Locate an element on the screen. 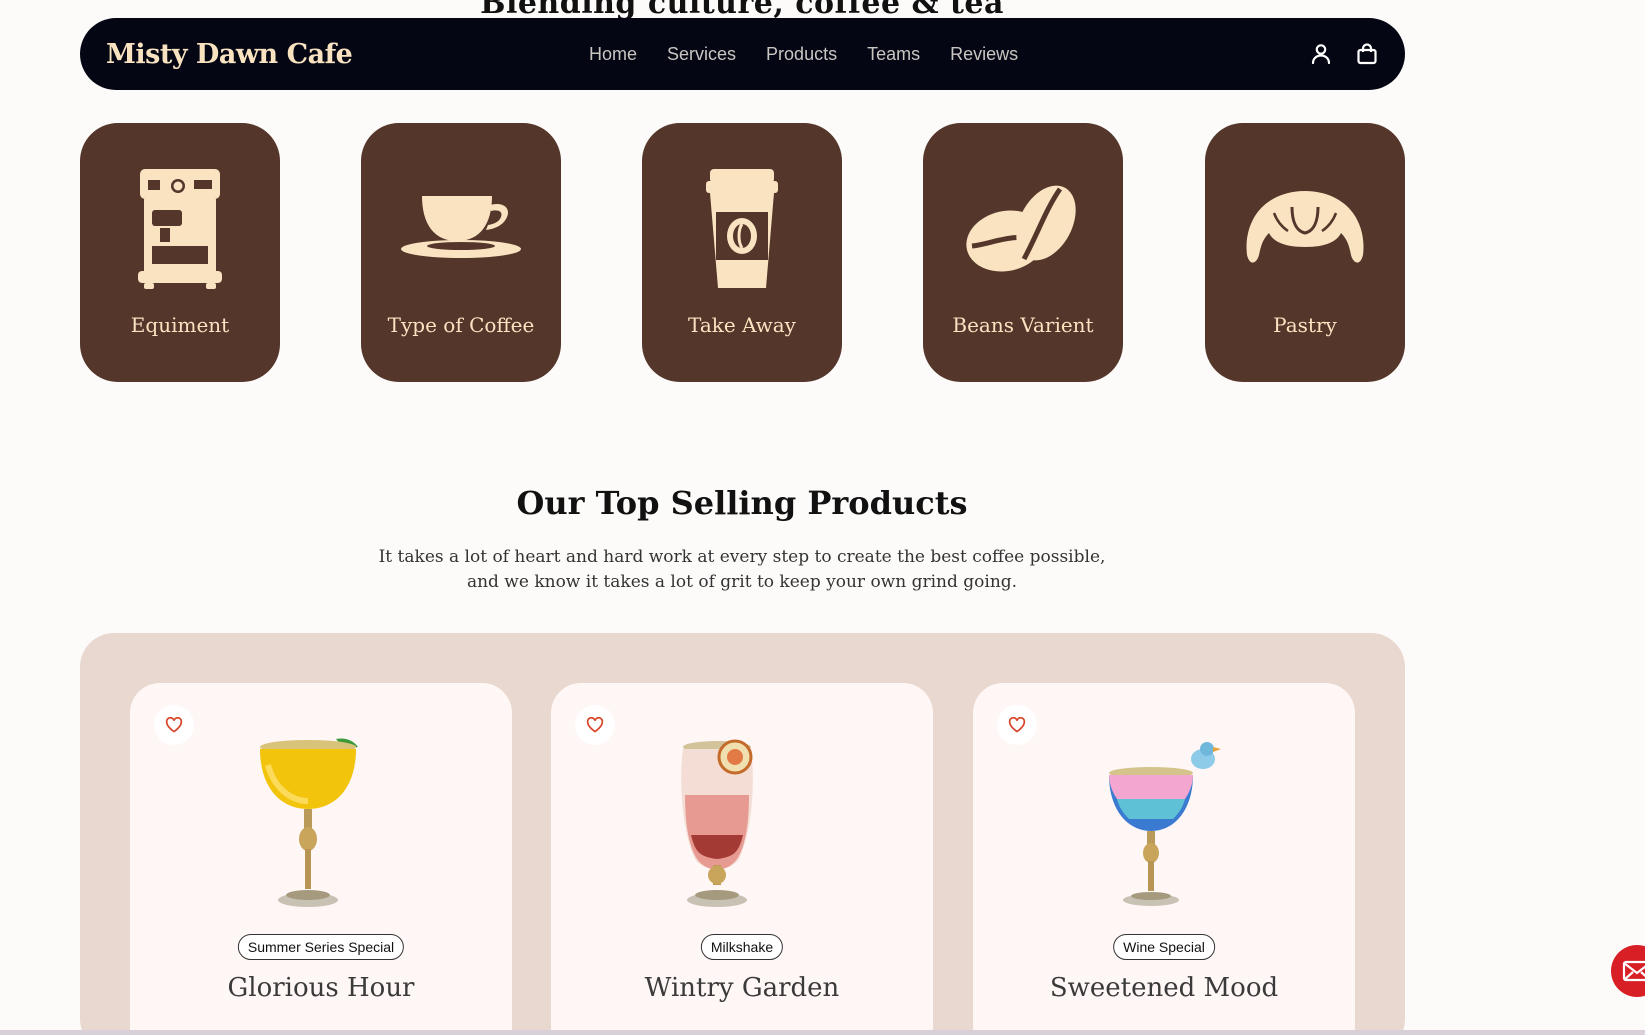 The width and height of the screenshot is (1645, 1035). category-label: Pastry is located at coordinates (1305, 325).